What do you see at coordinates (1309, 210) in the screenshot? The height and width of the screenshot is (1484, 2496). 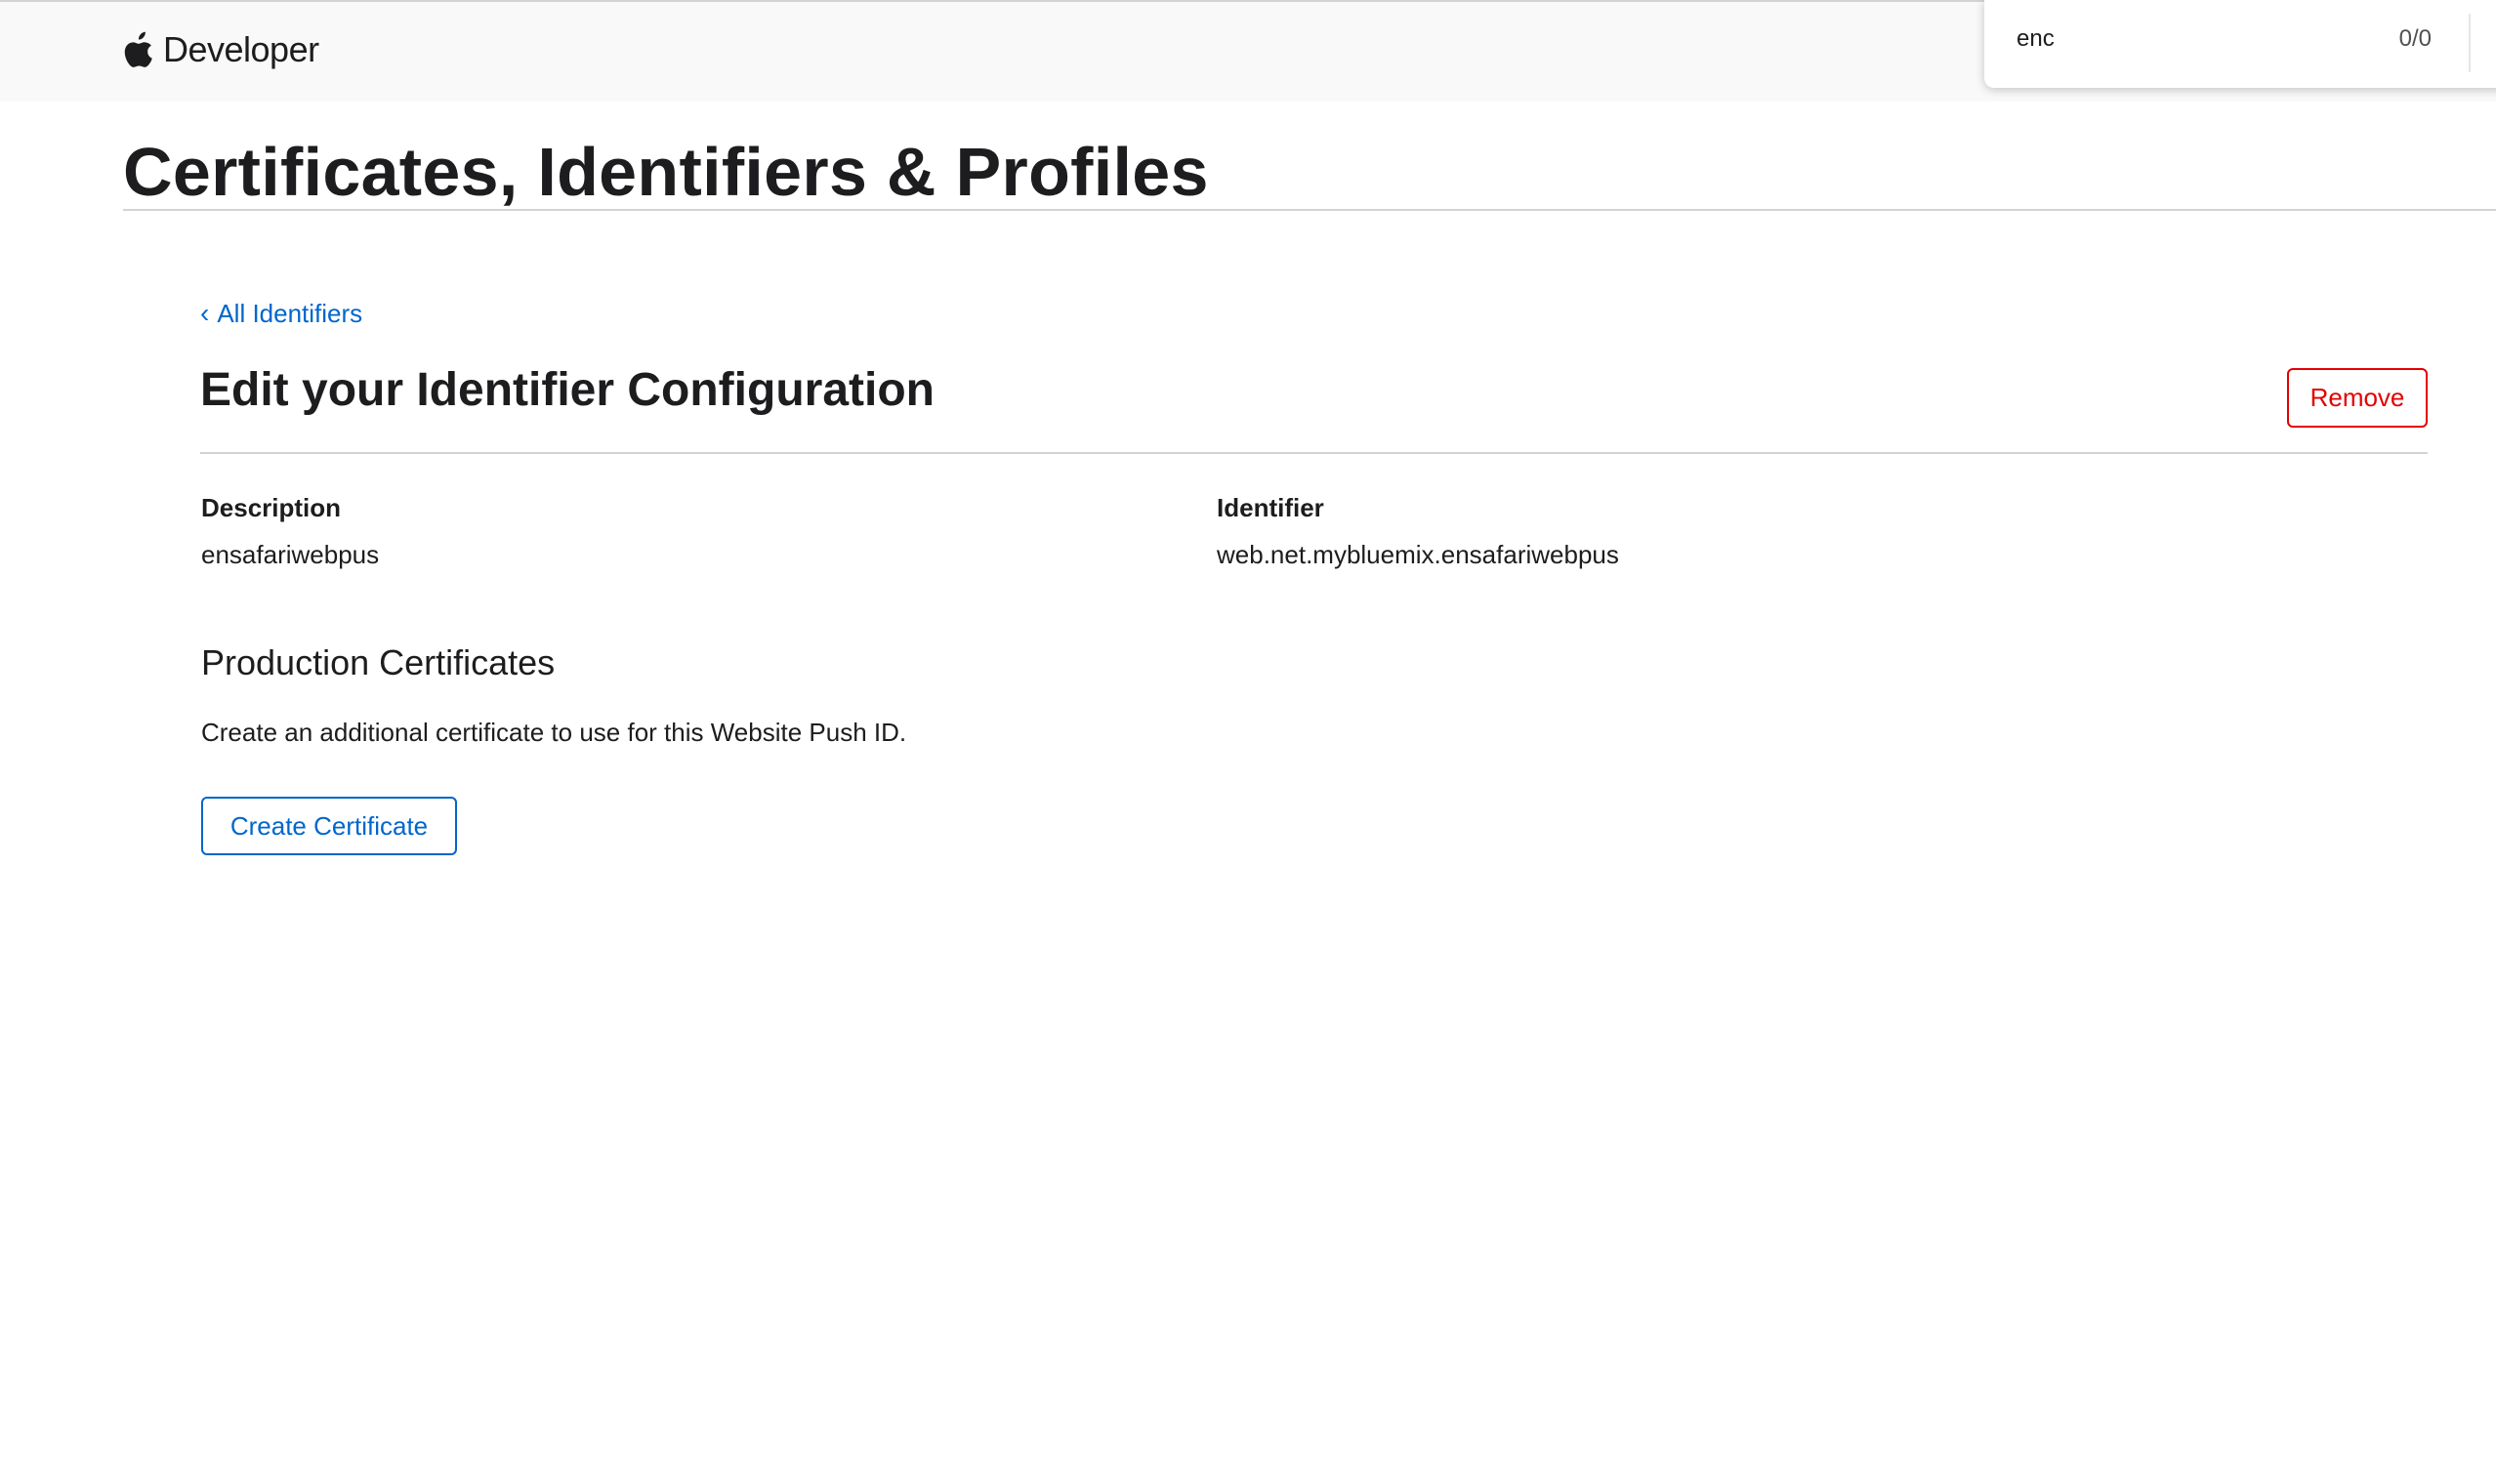 I see `title-divider` at bounding box center [1309, 210].